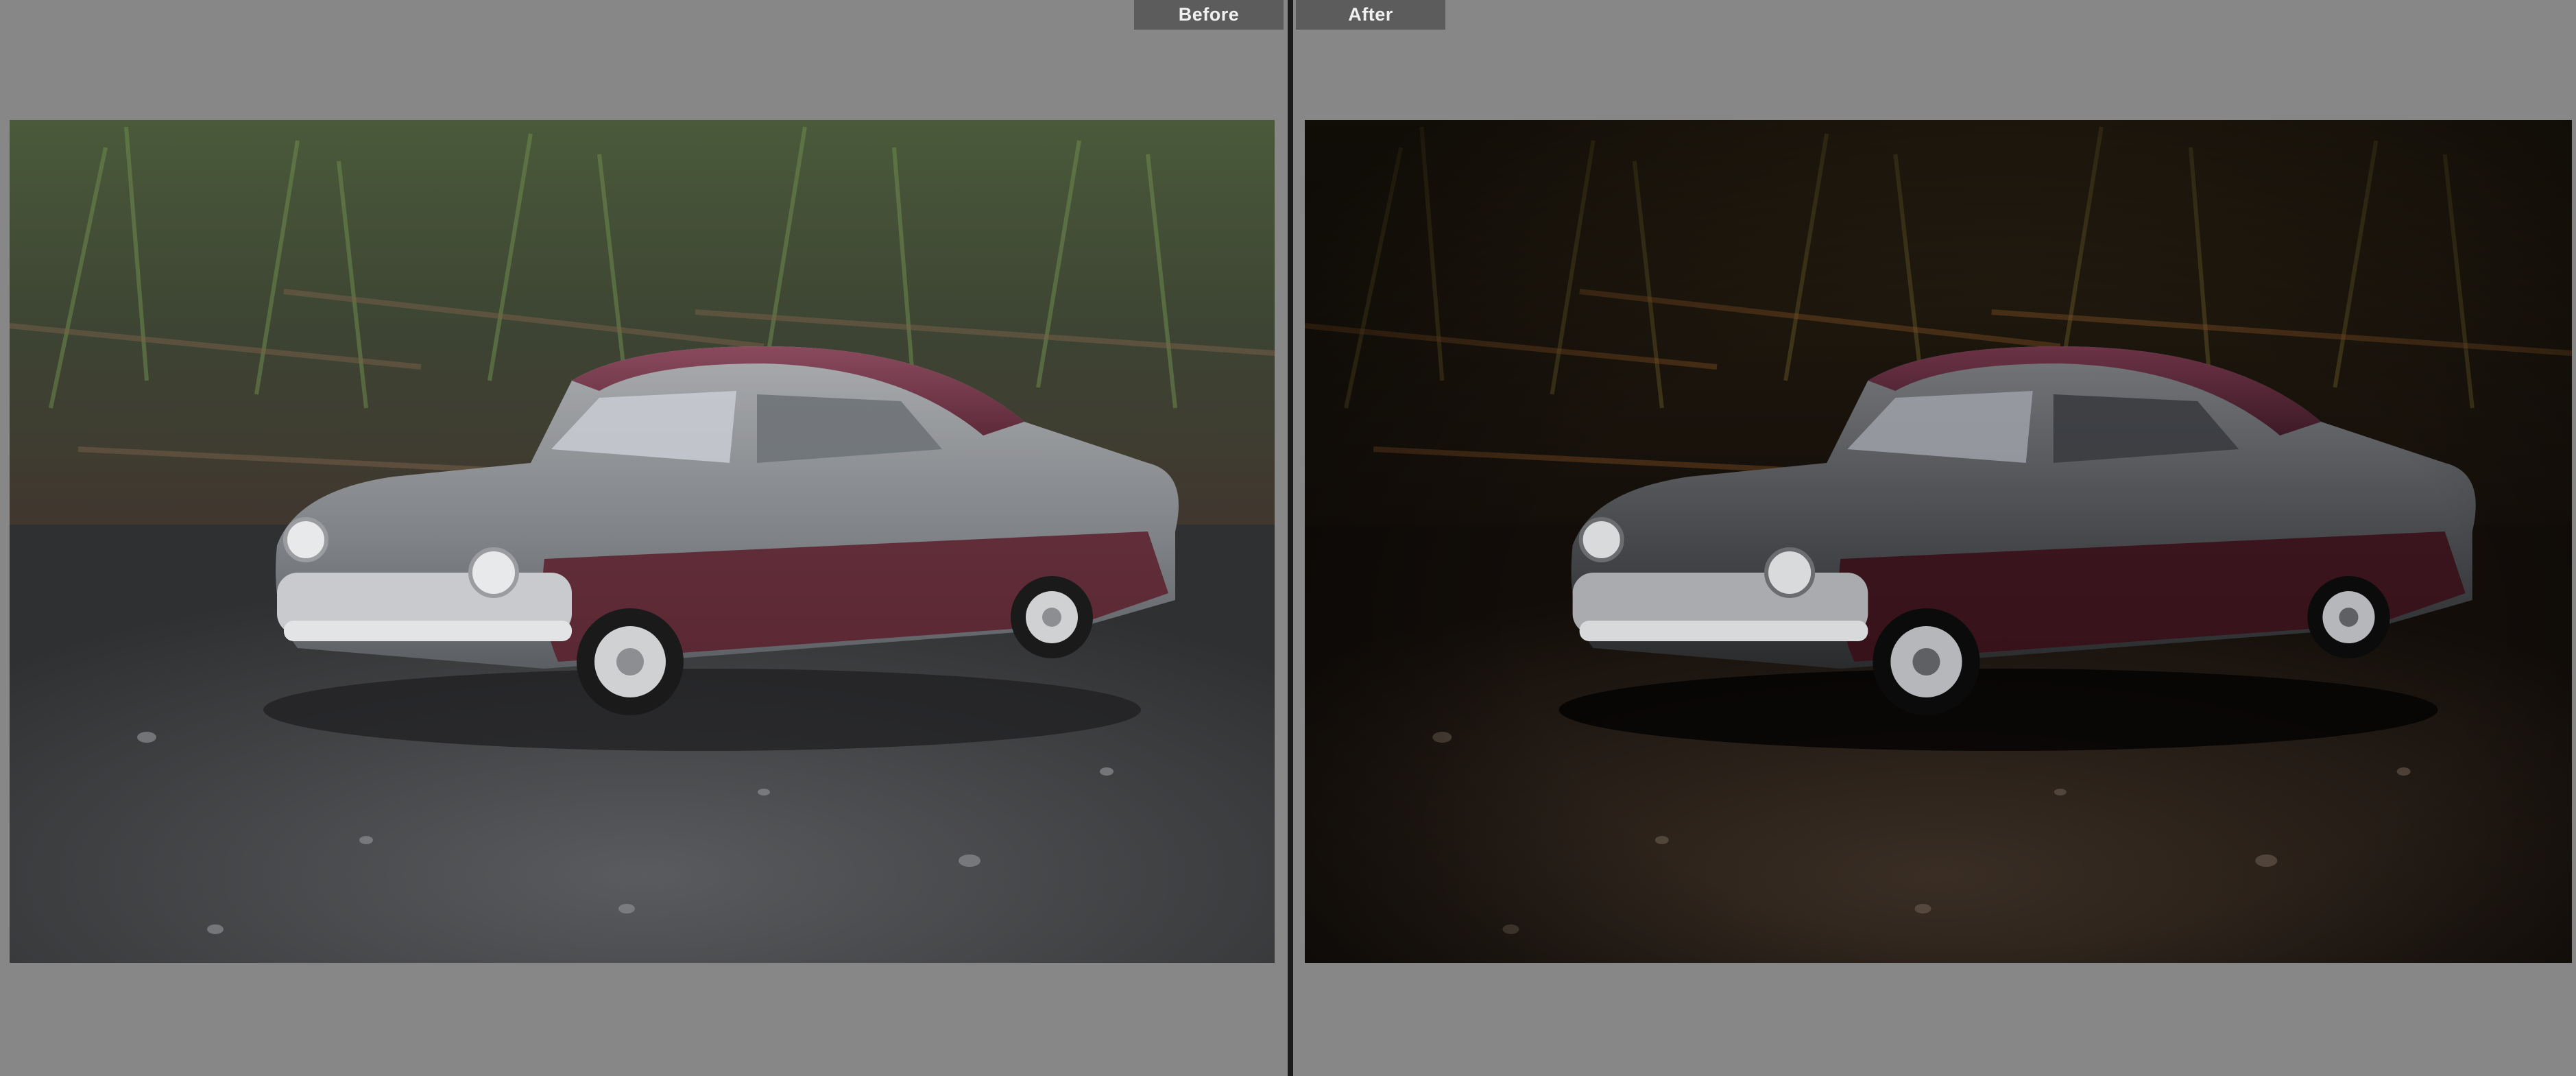 This screenshot has height=1076, width=2576. What do you see at coordinates (1209, 15) in the screenshot?
I see `before-label: Before` at bounding box center [1209, 15].